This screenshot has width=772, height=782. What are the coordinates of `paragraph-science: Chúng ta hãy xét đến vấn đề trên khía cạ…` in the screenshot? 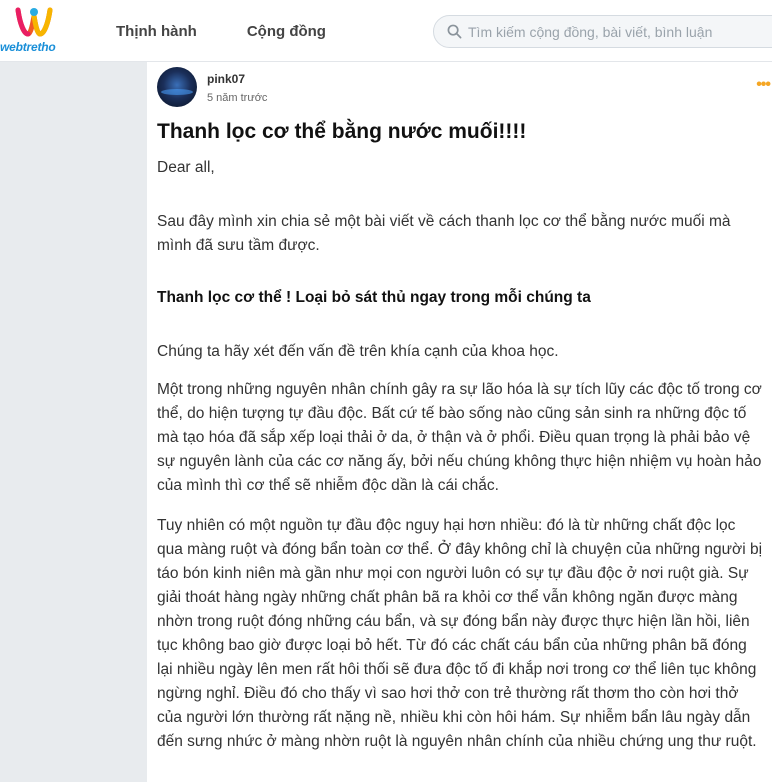 It's located at (358, 351).